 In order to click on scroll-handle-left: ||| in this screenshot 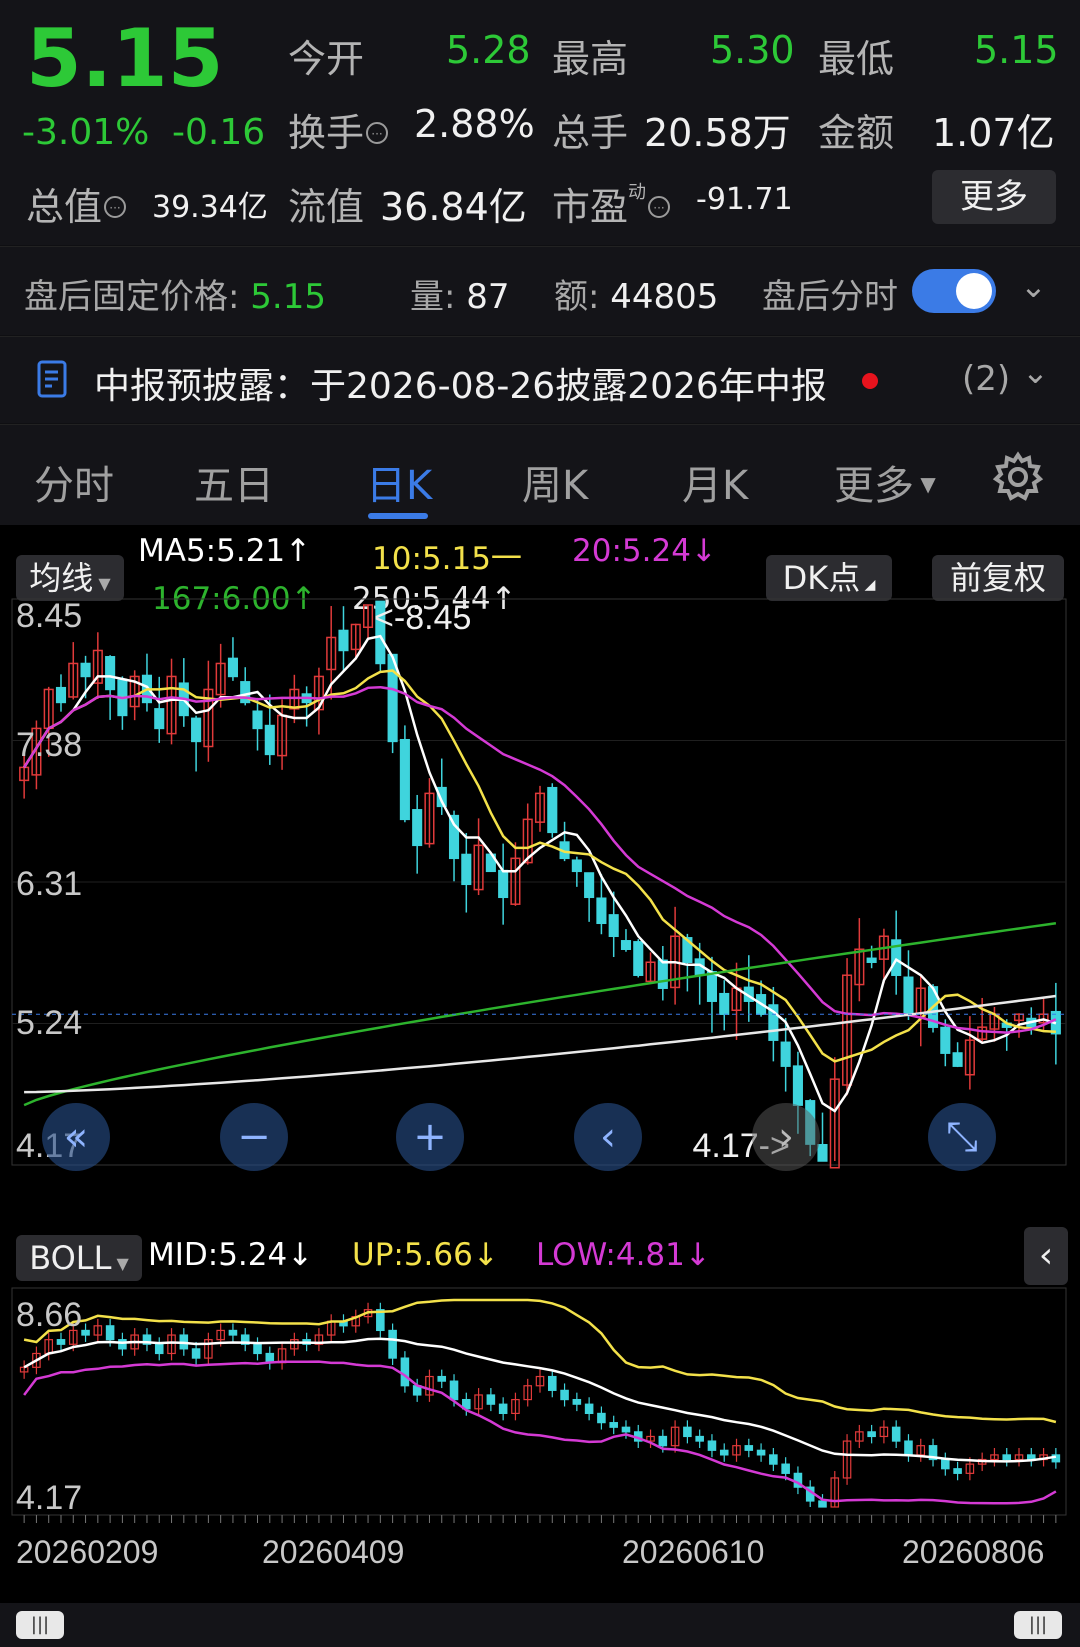, I will do `click(40, 1625)`.